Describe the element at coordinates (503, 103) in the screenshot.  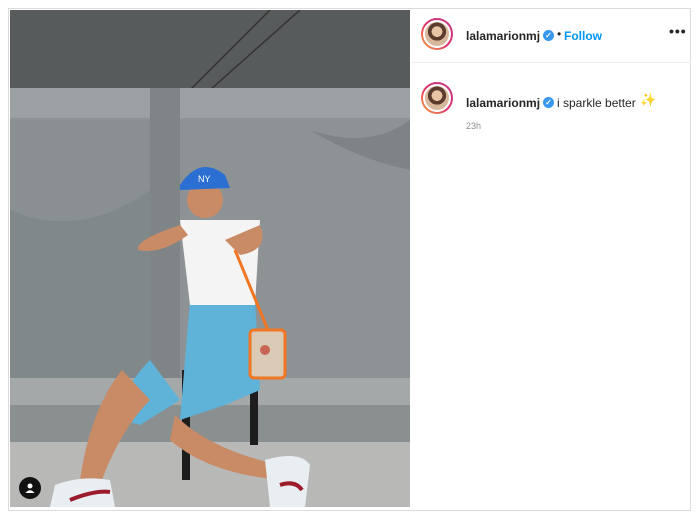
I see `caption-username-link: lalamarionmj` at that location.